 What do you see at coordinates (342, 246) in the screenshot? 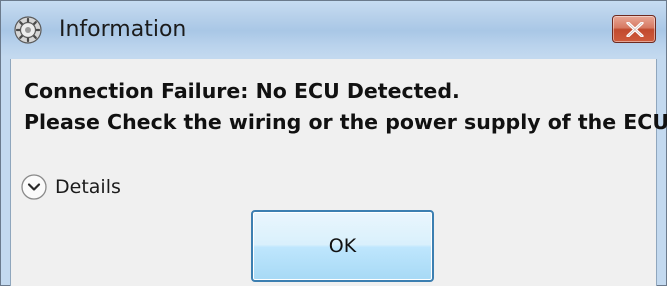
I see `ok-button: OK` at bounding box center [342, 246].